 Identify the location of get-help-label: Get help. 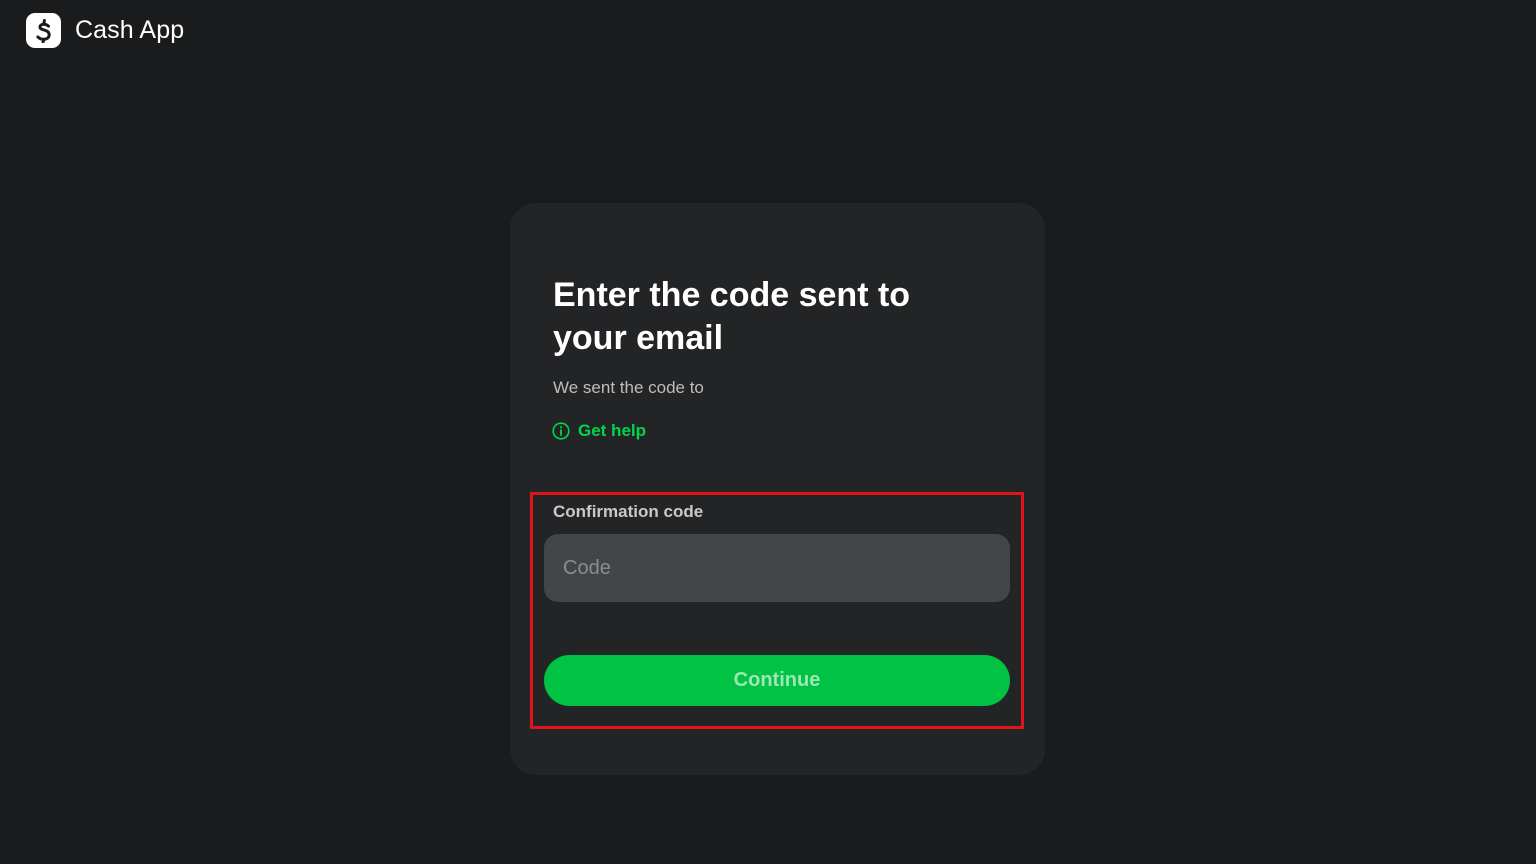
(612, 430).